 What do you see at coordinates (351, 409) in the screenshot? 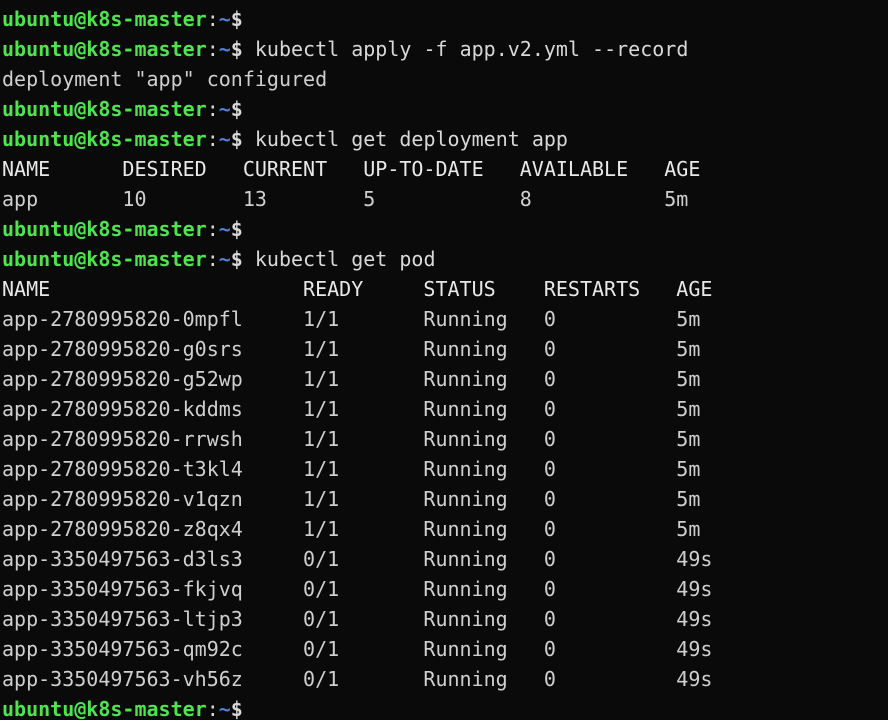
I see `output-text: app-2780995820-kddms 1/1 Running 0 5m` at bounding box center [351, 409].